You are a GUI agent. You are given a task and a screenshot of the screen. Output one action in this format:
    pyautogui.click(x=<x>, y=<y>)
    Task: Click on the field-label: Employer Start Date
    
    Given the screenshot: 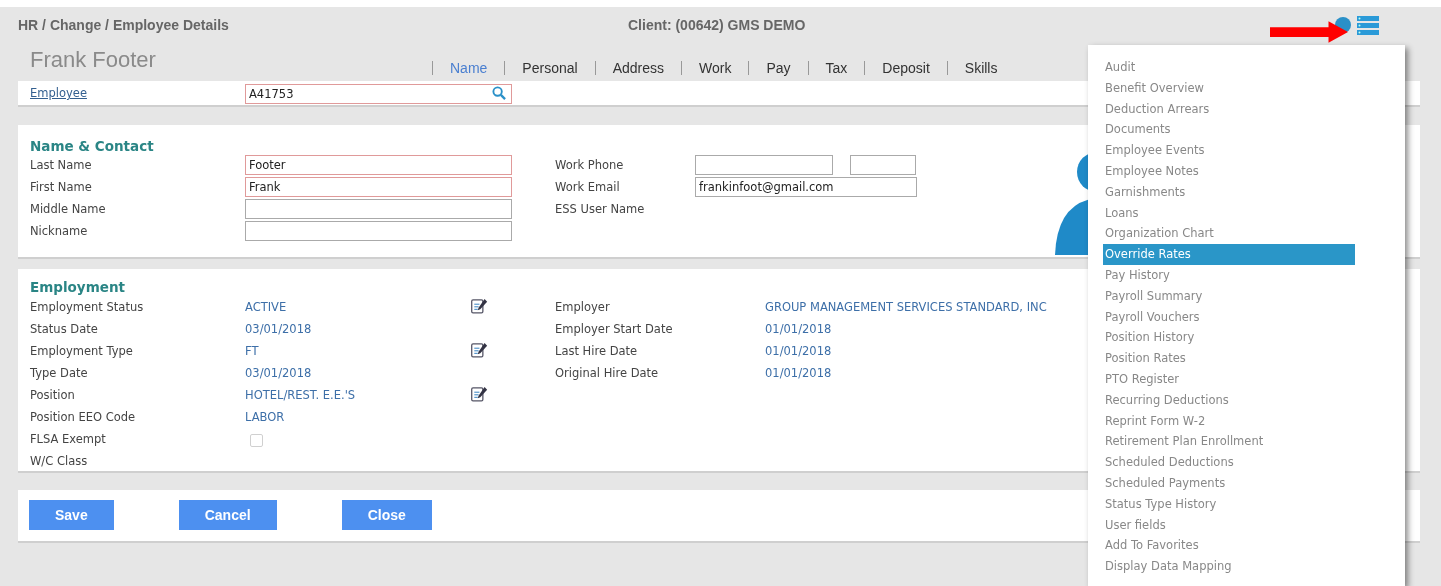 What is the action you would take?
    pyautogui.click(x=614, y=329)
    